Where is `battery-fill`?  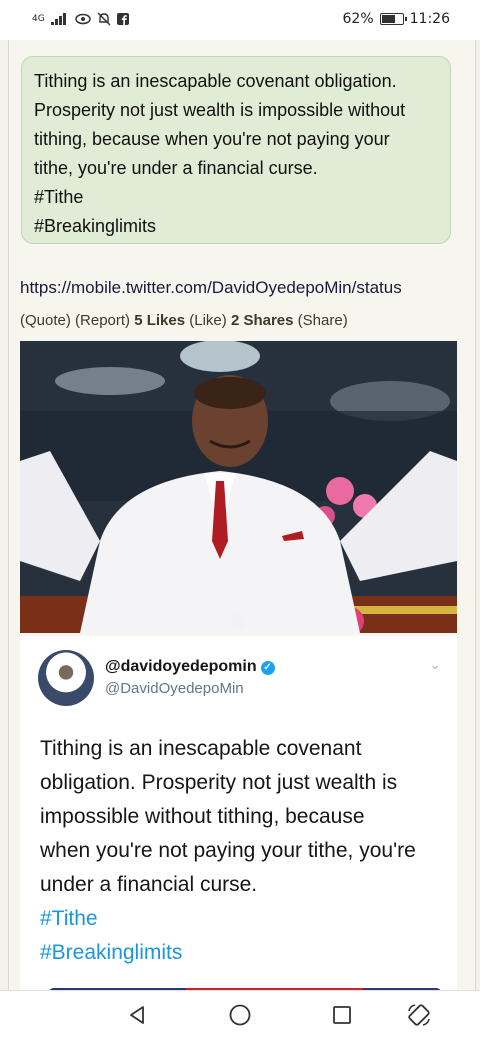 battery-fill is located at coordinates (388, 19).